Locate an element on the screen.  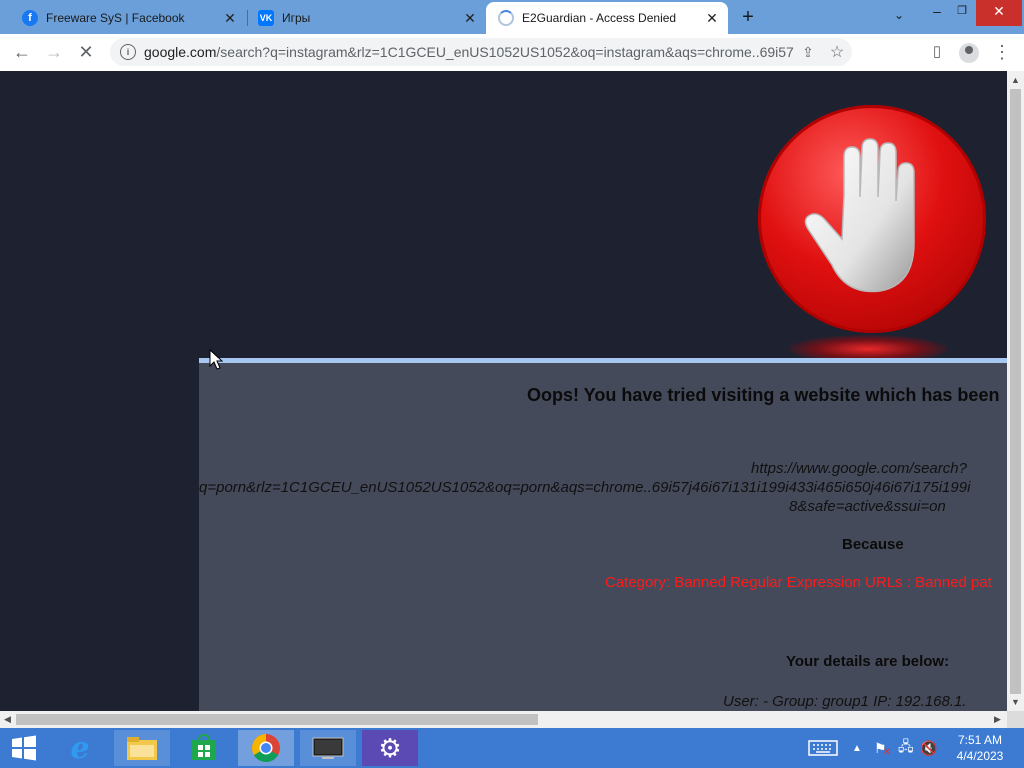
tab-facebook: f Freeware SyS | Facebook ✕ is located at coordinates (123, 18).